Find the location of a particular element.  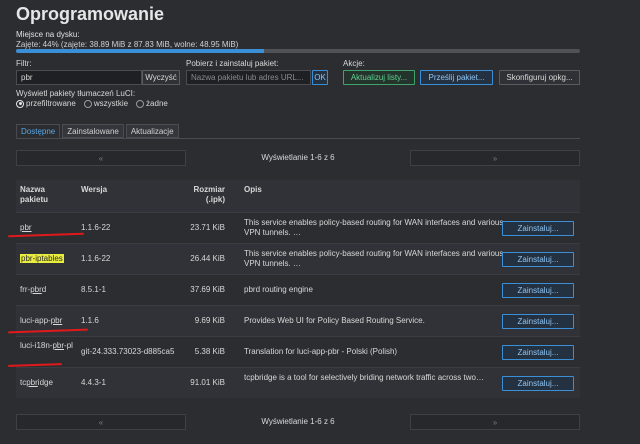

radio-label: przefiltrowane is located at coordinates (51, 103).